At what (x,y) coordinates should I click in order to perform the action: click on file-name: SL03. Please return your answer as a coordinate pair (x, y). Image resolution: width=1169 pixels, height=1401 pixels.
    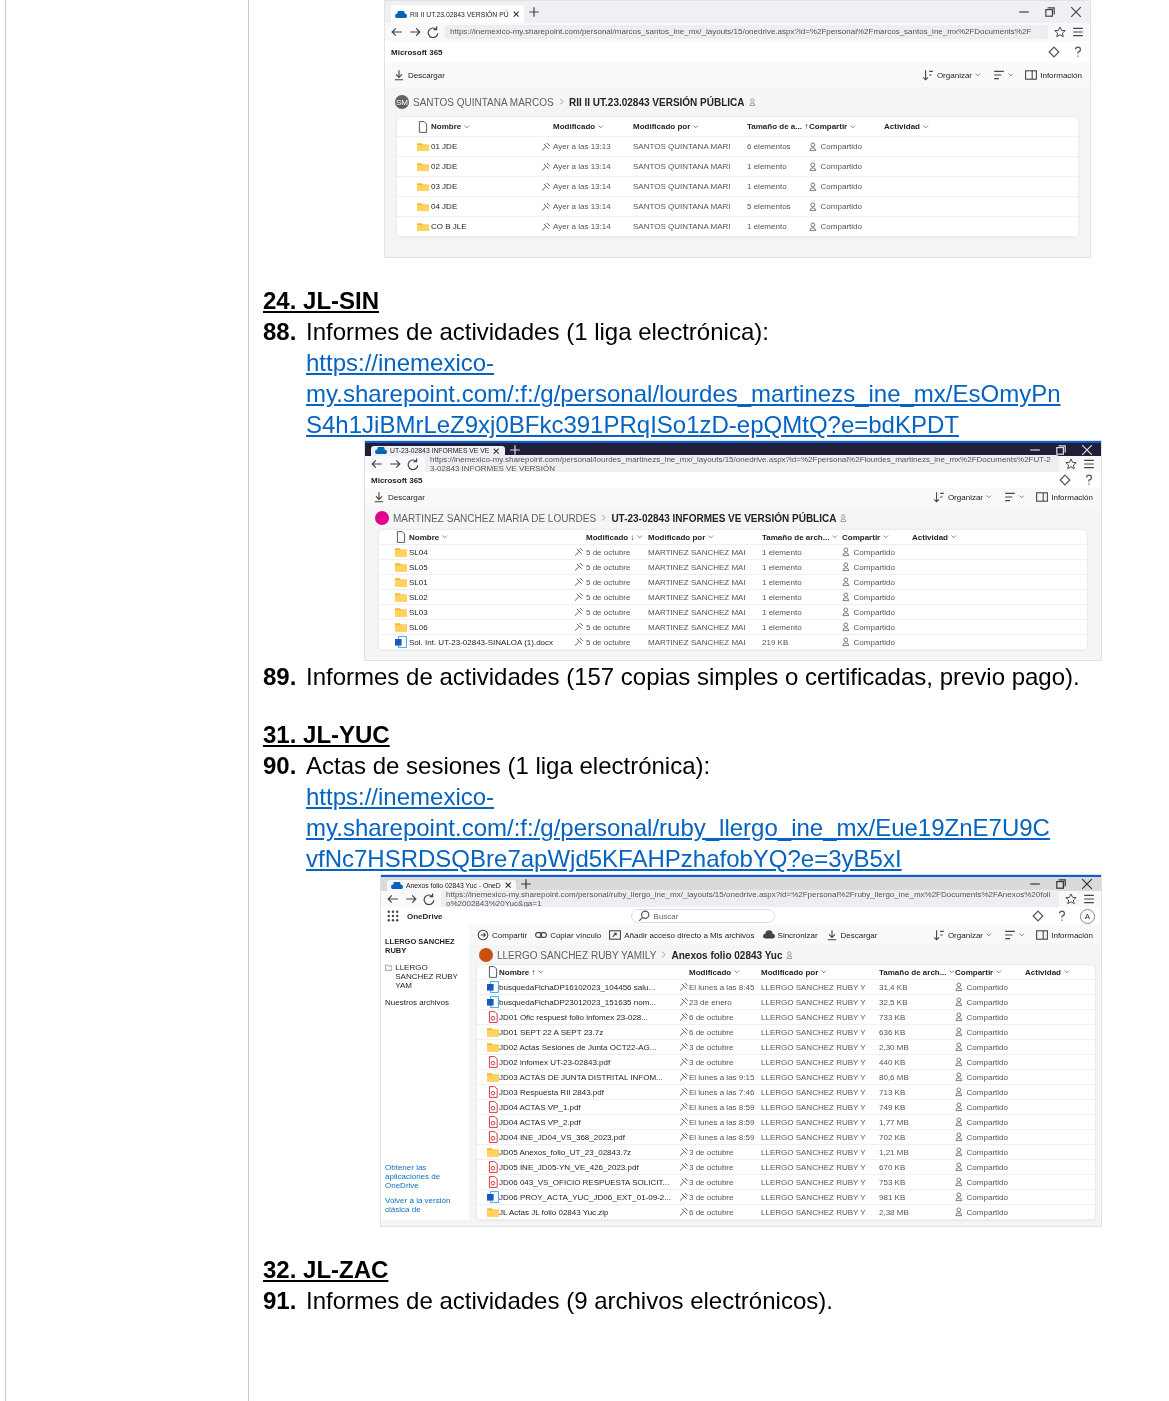
    Looking at the image, I should click on (491, 612).